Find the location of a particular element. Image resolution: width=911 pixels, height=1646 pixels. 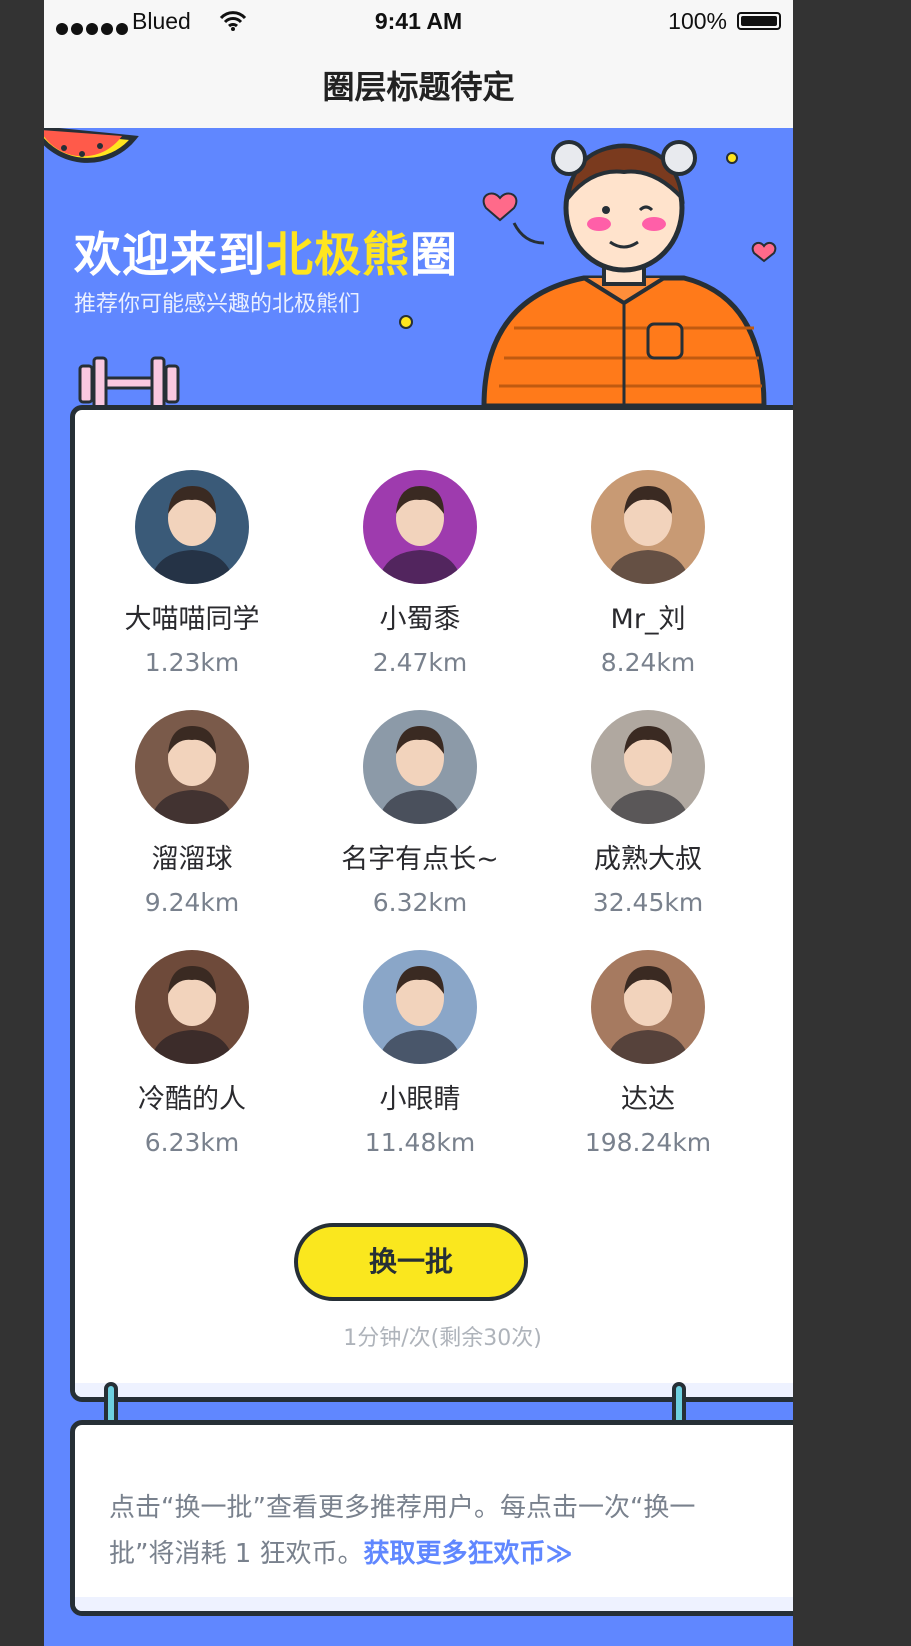

user-distance: 198.24km is located at coordinates (648, 1142).